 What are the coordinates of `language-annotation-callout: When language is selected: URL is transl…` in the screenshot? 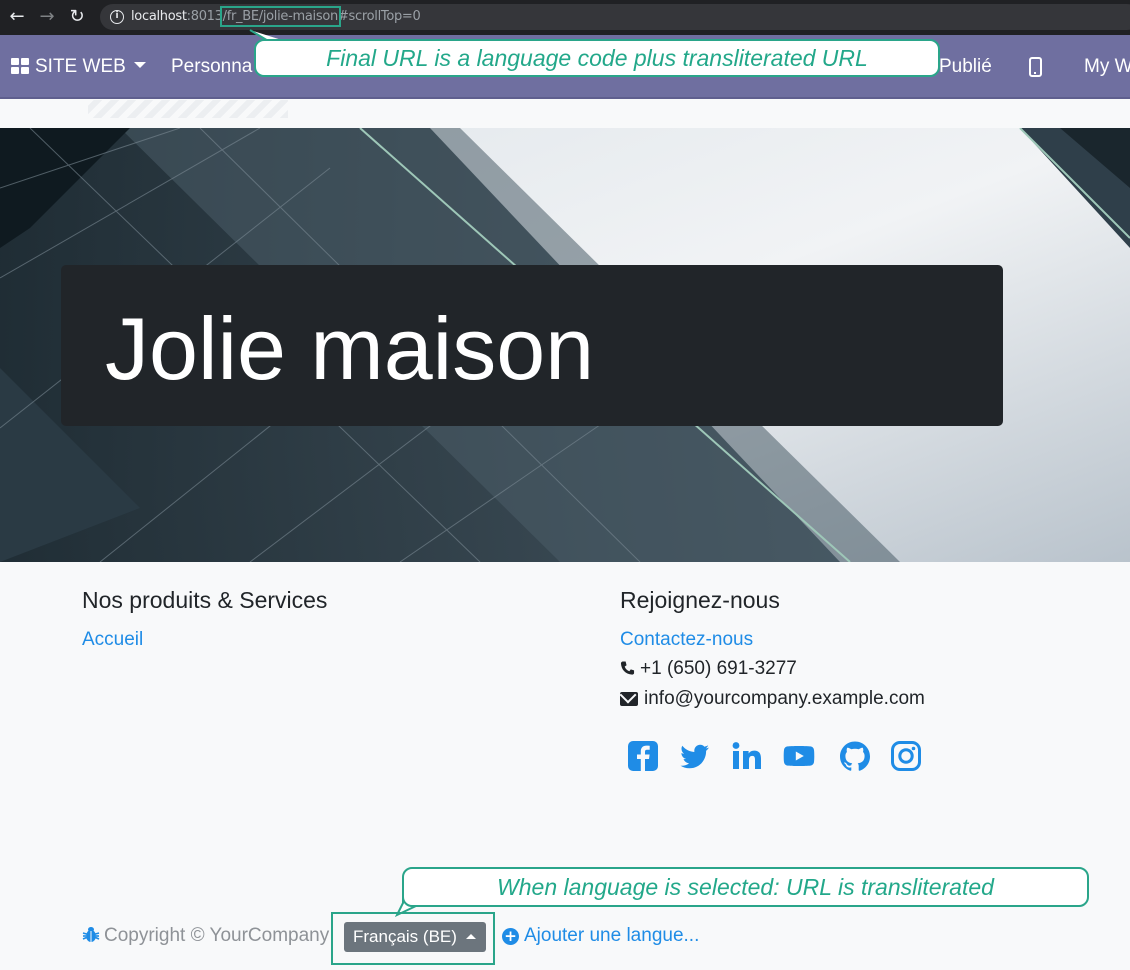 It's located at (745, 887).